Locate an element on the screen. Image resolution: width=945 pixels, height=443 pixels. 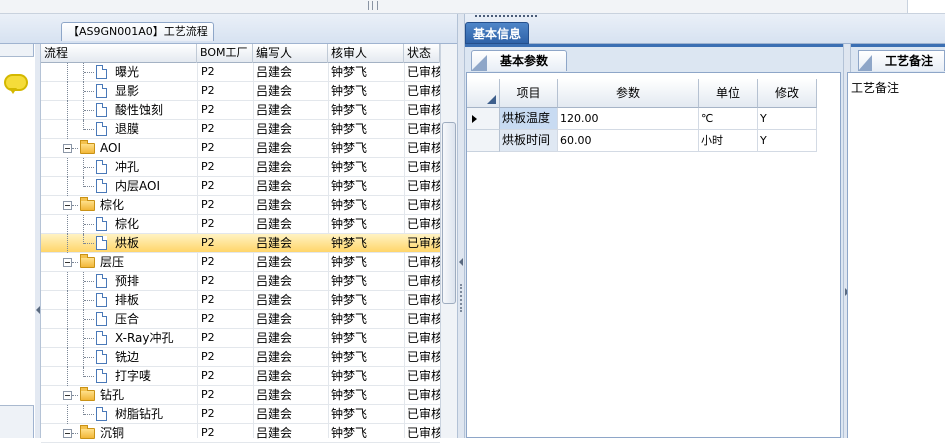
table-row: 烘板 P2 吕建会 钟梦飞 已审核 is located at coordinates (240, 243).